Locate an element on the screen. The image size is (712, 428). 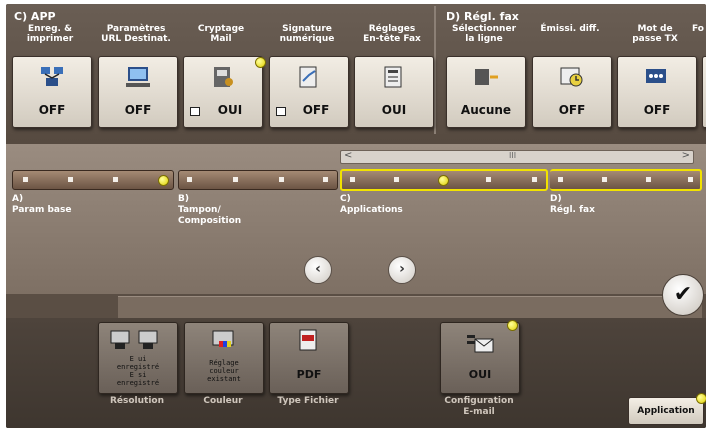
color-button: Réglage couleur existant is located at coordinates (224, 358).